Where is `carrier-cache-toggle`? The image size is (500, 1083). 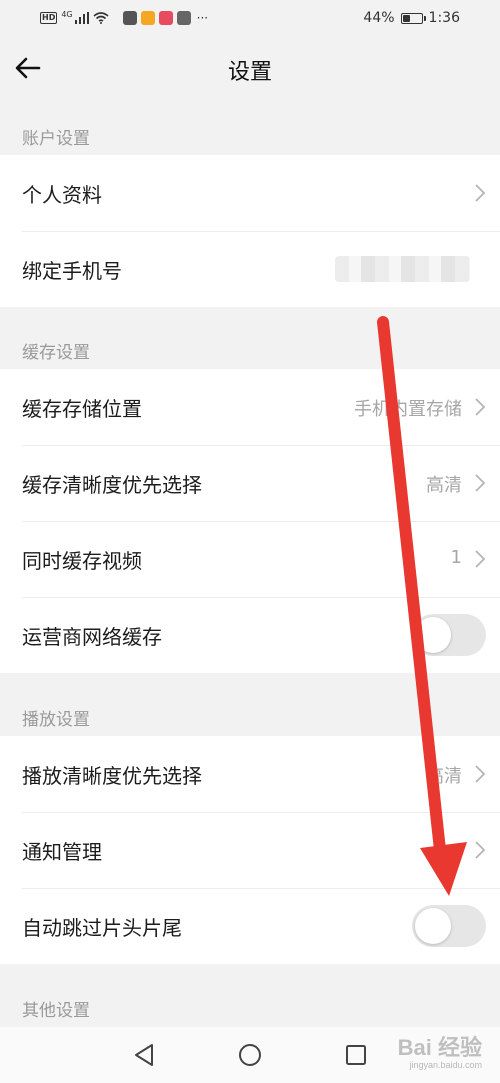
carrier-cache-toggle is located at coordinates (449, 635).